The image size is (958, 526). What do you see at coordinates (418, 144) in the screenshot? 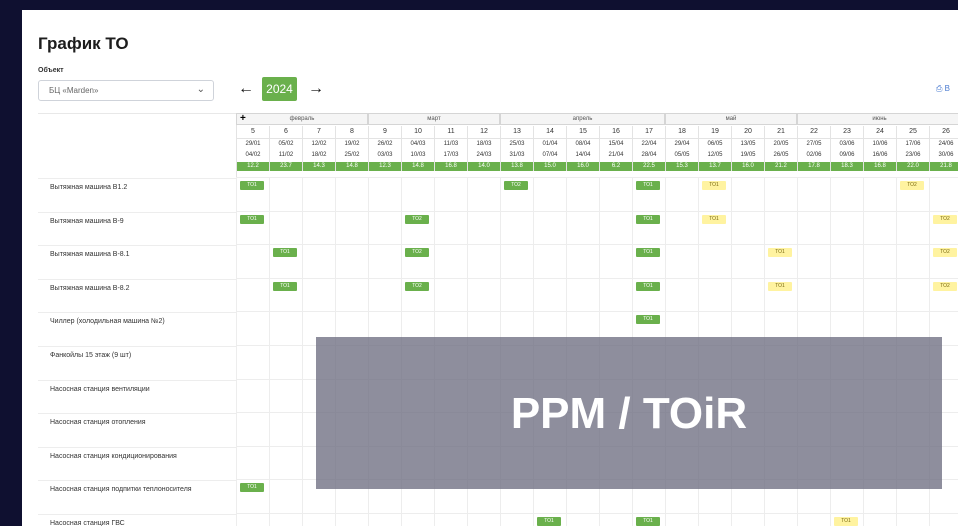
I see `week-start-date: 04/03` at bounding box center [418, 144].